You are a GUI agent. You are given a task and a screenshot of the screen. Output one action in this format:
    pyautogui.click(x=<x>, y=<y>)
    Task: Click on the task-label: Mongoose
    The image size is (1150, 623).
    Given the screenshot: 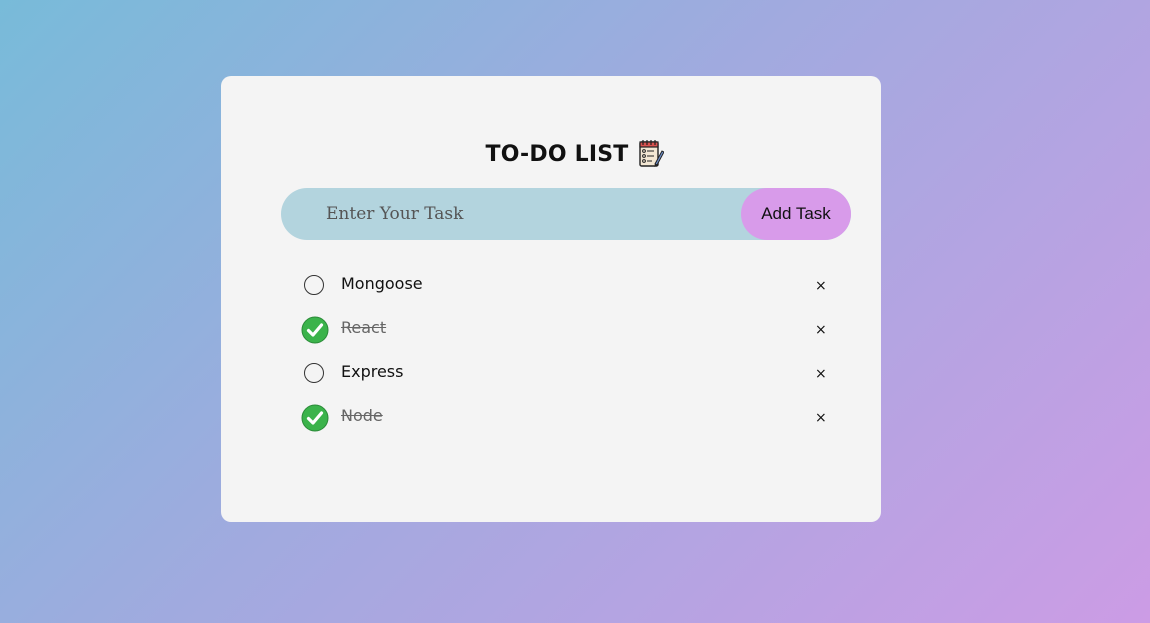 What is the action you would take?
    pyautogui.click(x=382, y=283)
    